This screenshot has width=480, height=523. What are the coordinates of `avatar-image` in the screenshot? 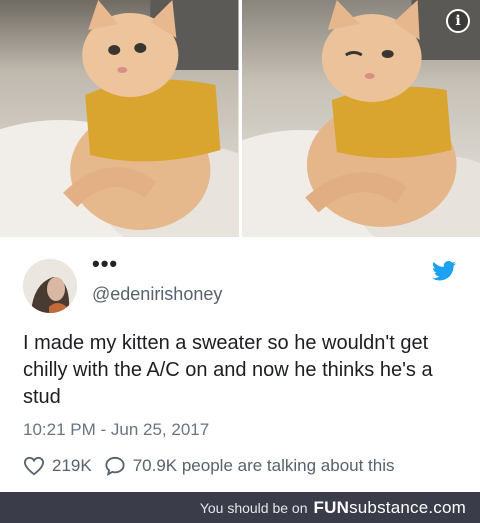 It's located at (50, 286).